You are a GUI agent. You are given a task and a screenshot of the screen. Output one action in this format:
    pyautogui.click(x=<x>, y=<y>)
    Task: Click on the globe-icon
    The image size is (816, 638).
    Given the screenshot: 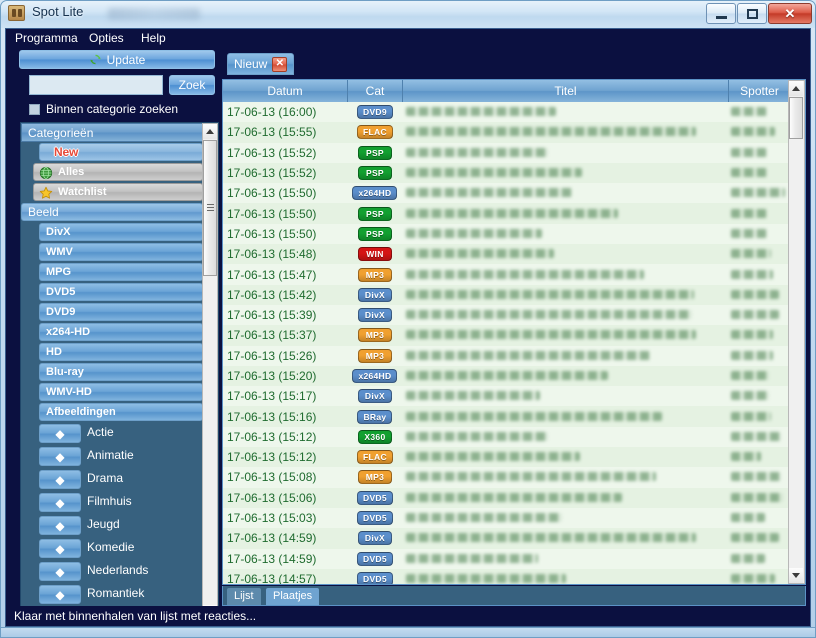 What is the action you would take?
    pyautogui.click(x=46, y=173)
    